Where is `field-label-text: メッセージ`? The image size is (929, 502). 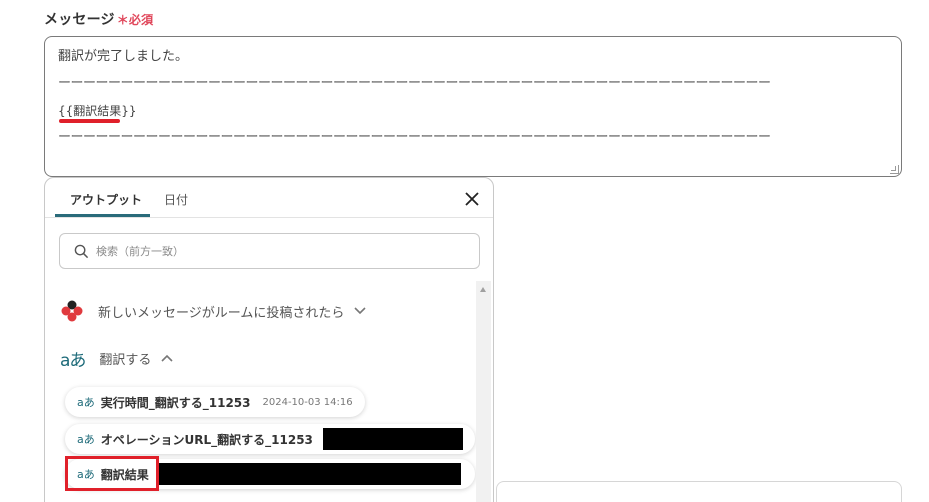 field-label-text: メッセージ is located at coordinates (79, 20).